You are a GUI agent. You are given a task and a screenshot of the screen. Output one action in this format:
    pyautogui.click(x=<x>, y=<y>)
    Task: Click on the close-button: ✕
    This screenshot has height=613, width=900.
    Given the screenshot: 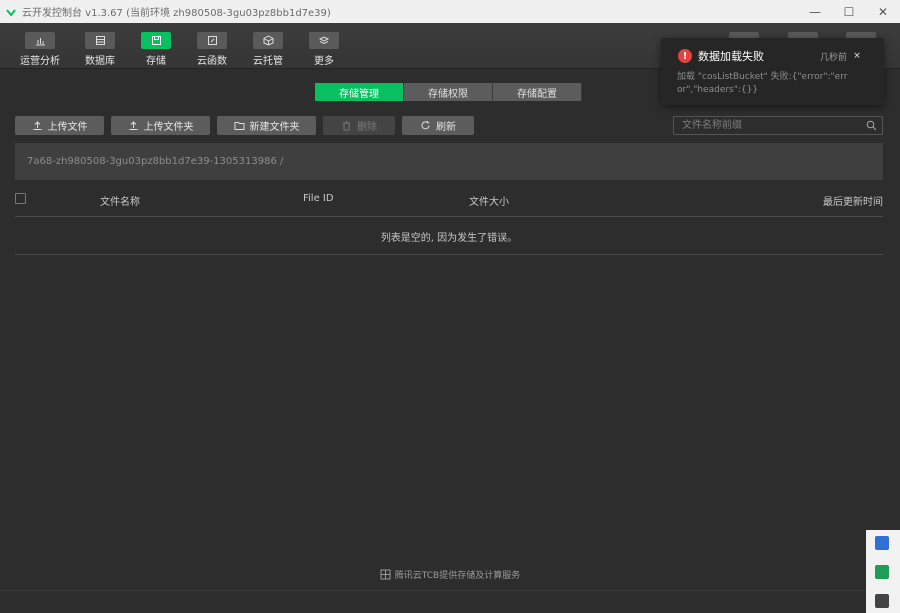 What is the action you would take?
    pyautogui.click(x=883, y=11)
    